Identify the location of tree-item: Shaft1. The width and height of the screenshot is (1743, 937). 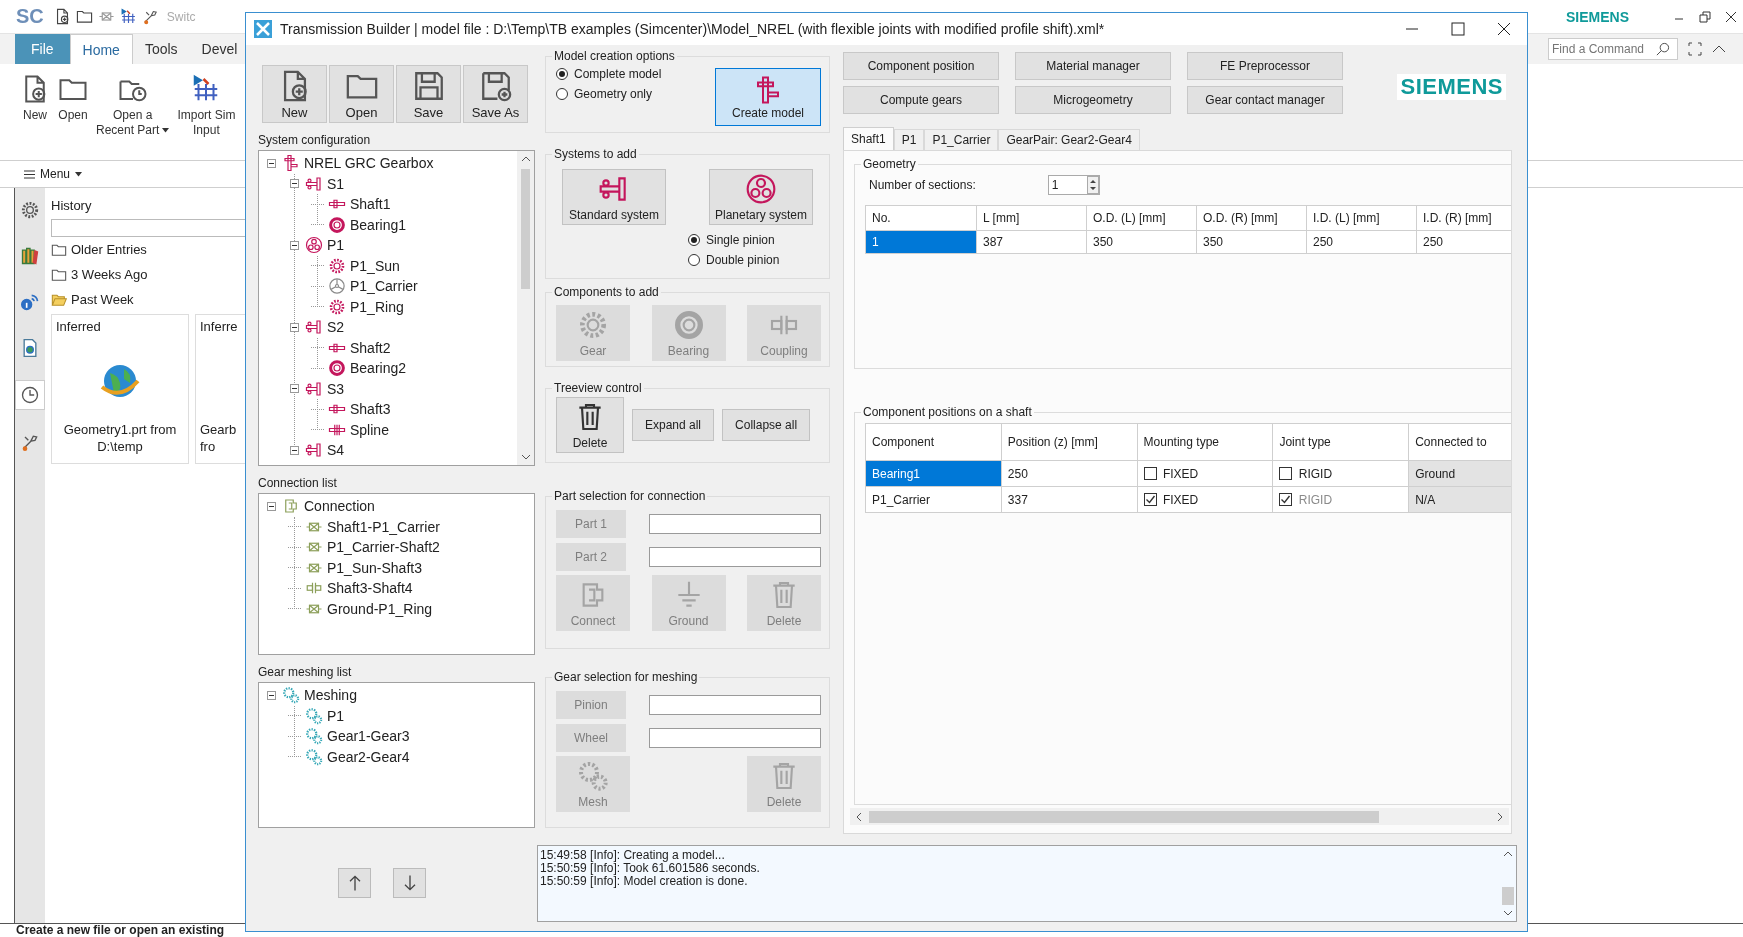
(370, 204).